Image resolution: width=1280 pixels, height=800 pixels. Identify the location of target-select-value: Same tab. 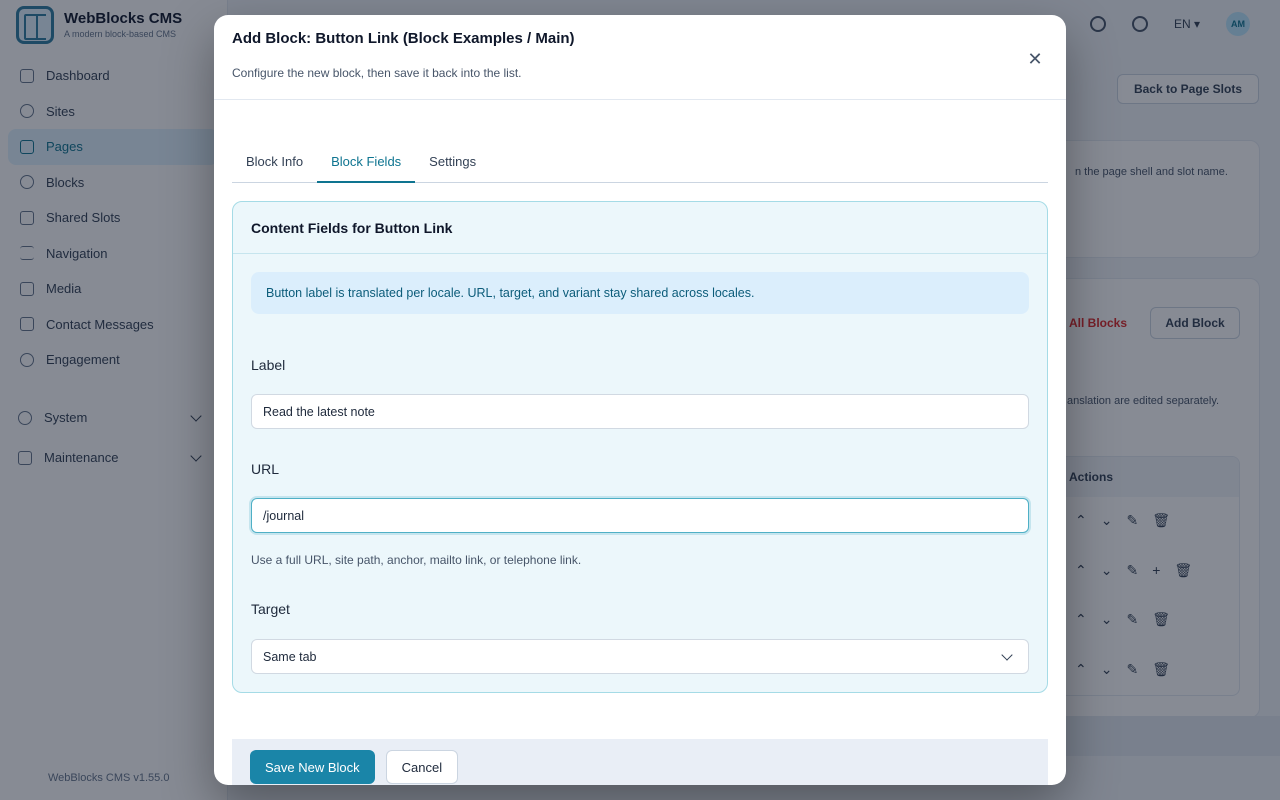
(290, 656).